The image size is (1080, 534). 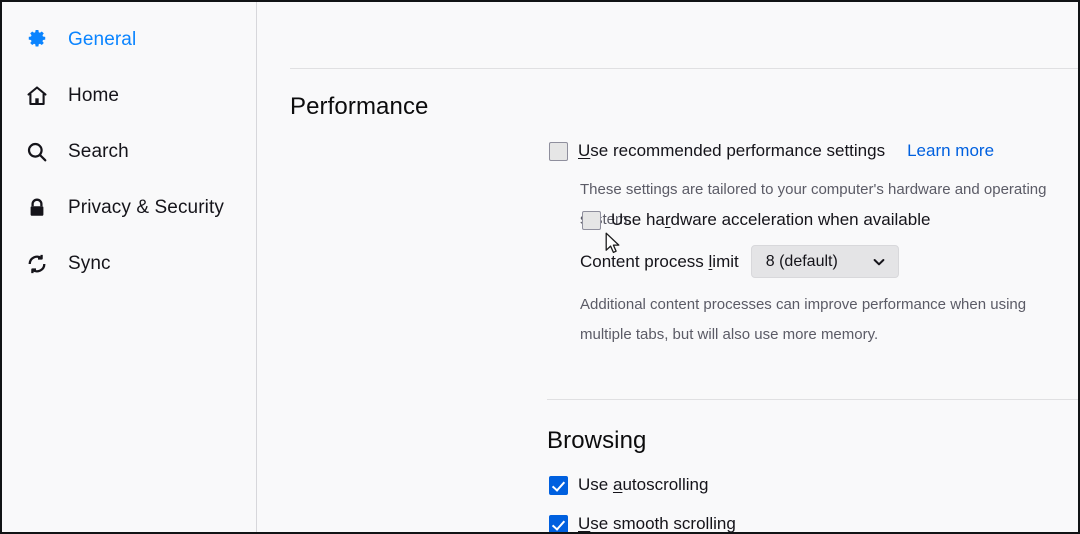 What do you see at coordinates (591, 220) in the screenshot?
I see `use-hardware-acceleration-checkbox` at bounding box center [591, 220].